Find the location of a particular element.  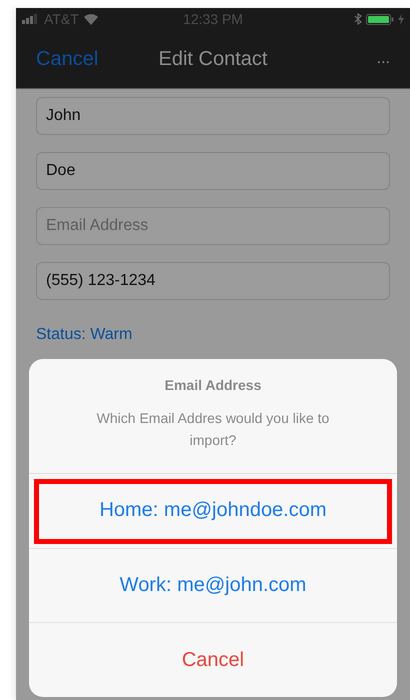

text-field: John is located at coordinates (213, 116).